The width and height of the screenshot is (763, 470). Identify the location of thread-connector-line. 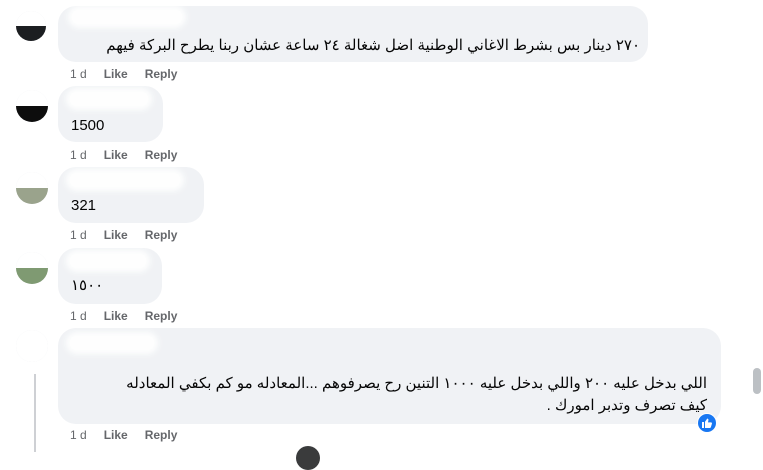
(35, 413).